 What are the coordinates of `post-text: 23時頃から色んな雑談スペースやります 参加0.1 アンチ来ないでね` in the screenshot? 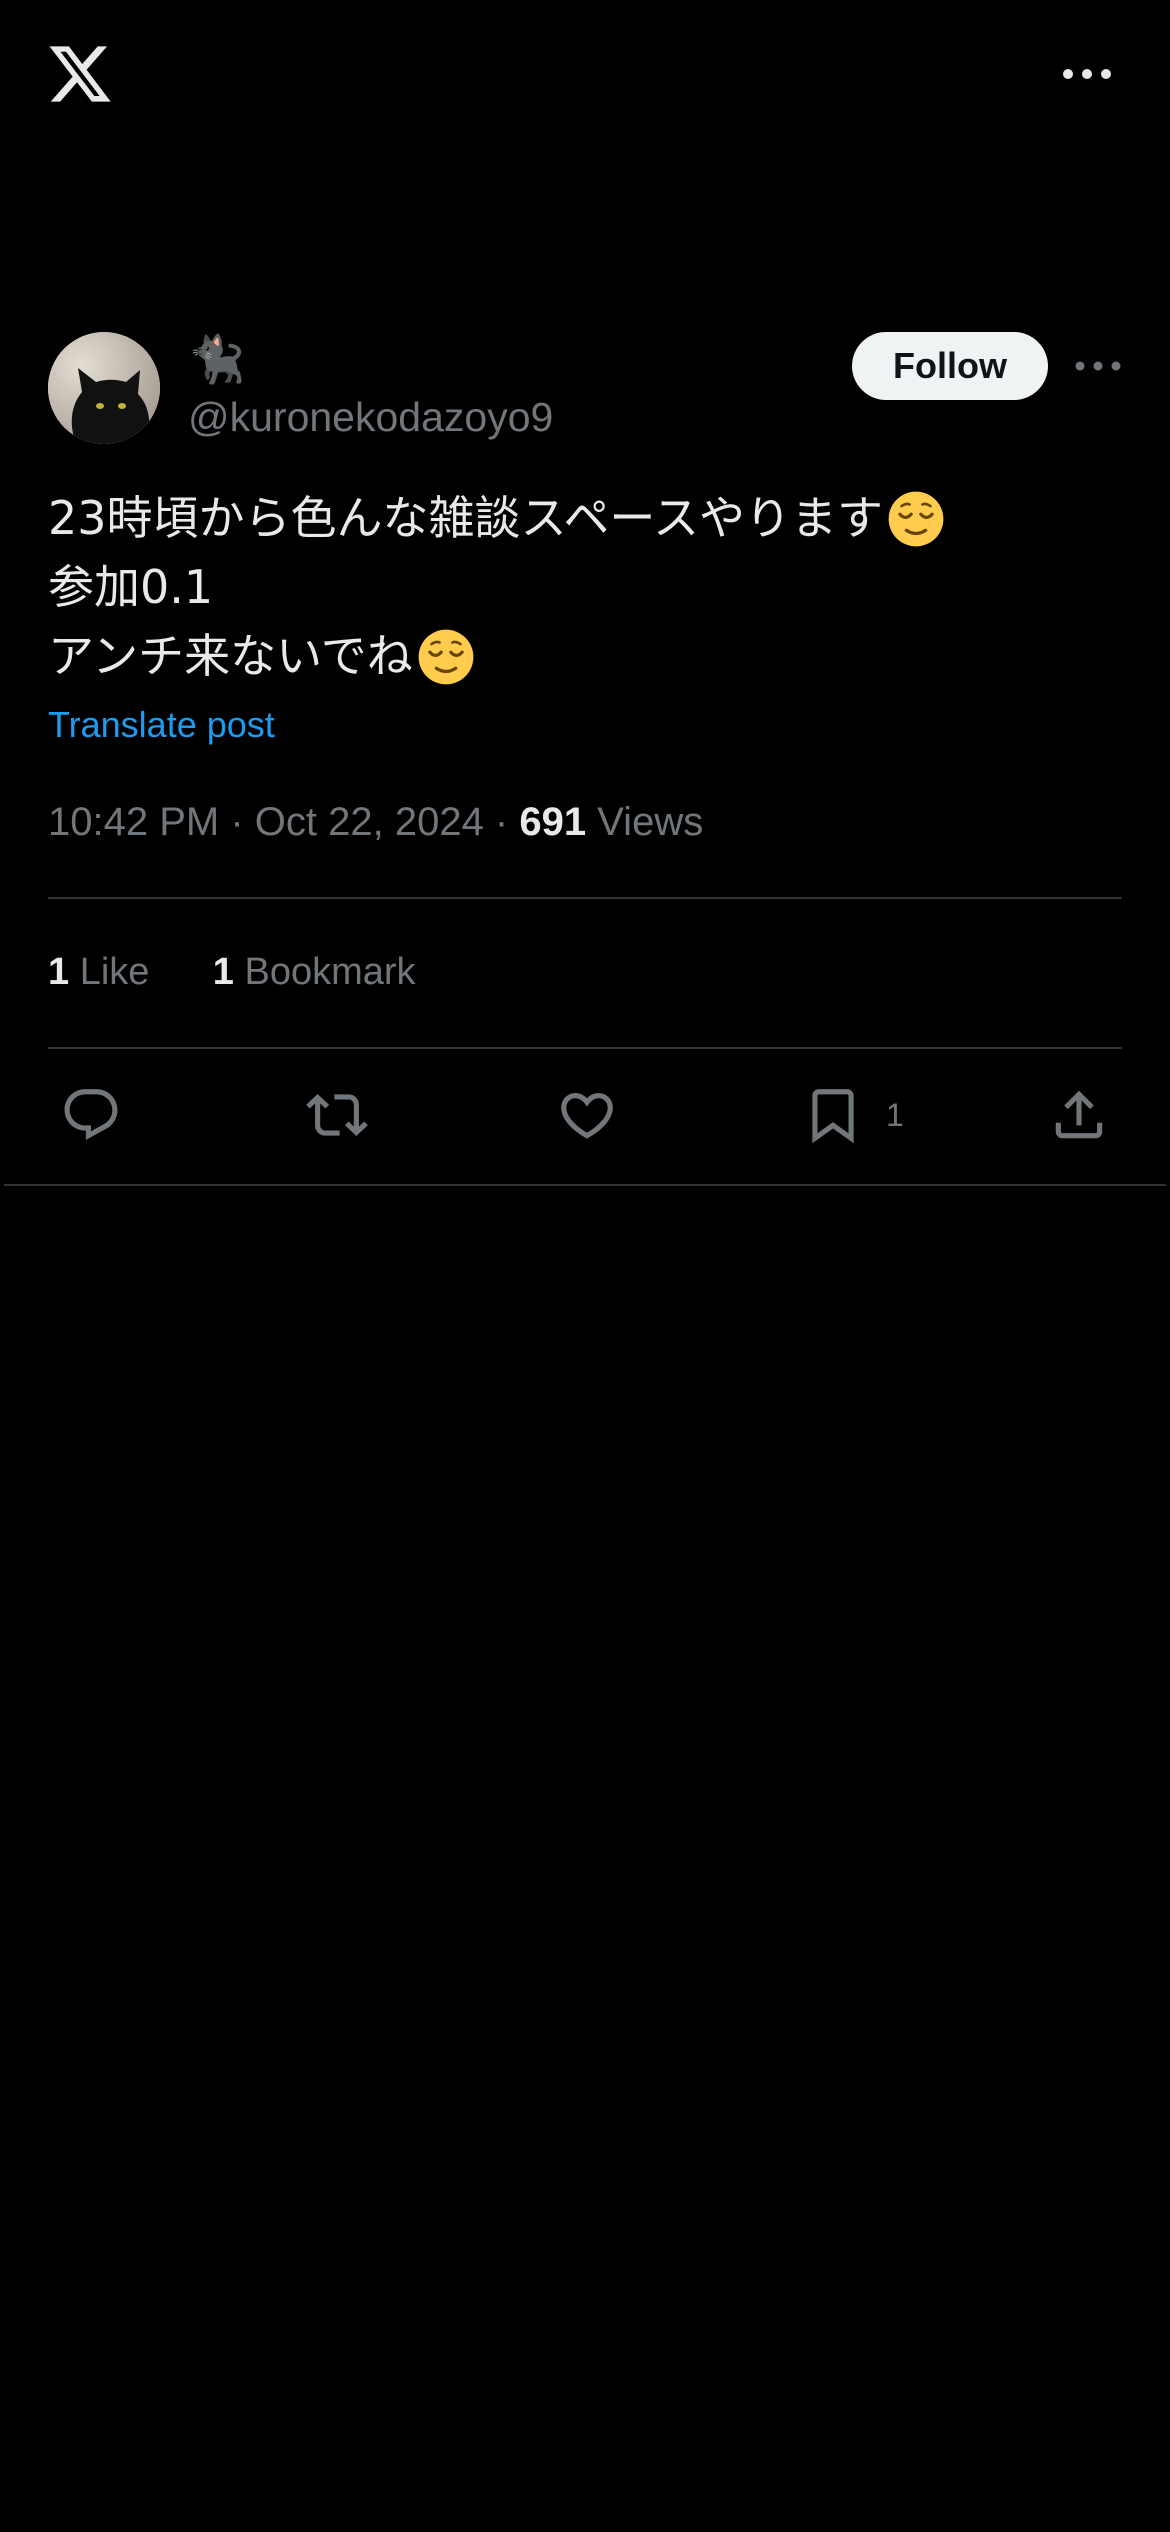 It's located at (585, 587).